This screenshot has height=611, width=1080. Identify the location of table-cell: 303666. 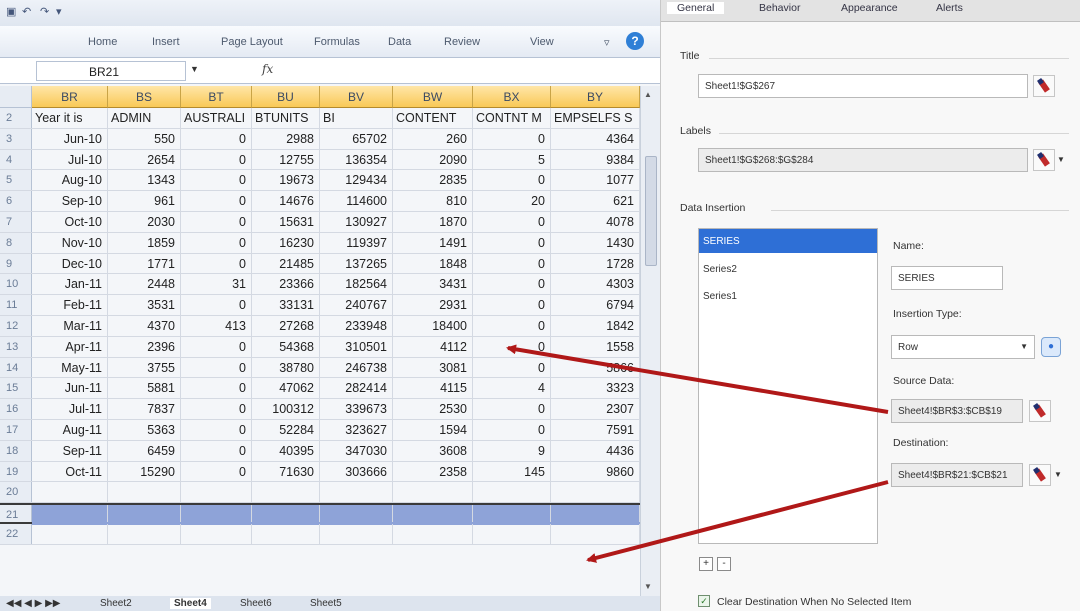
(356, 471).